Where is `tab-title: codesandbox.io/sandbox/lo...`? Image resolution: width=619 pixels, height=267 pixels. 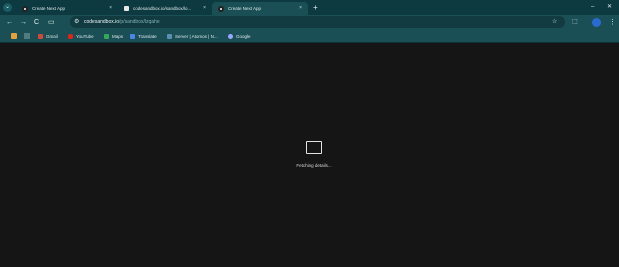 tab-title: codesandbox.io/sandbox/lo... is located at coordinates (162, 8).